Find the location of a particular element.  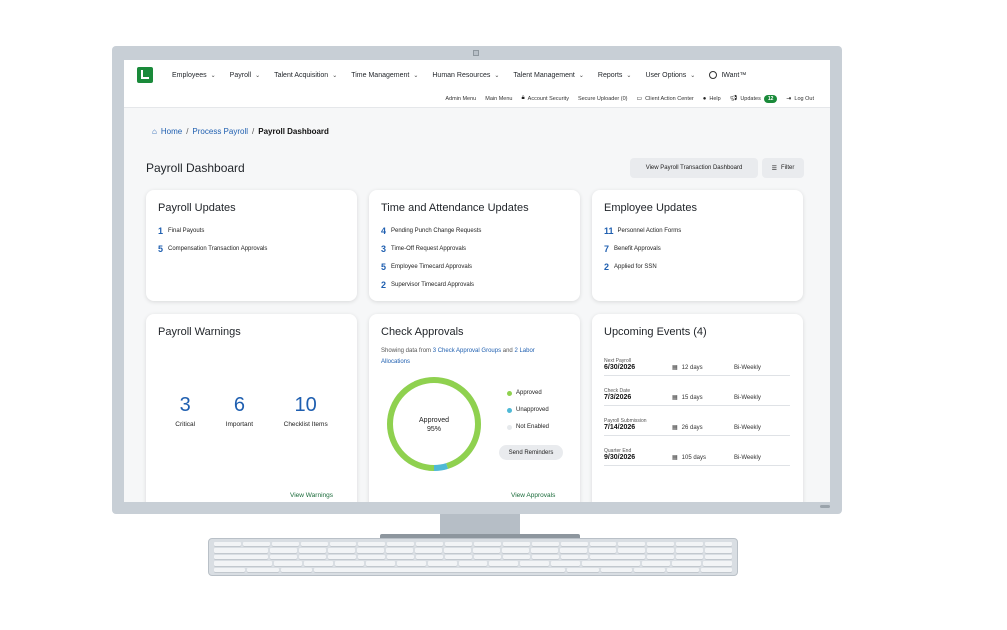

breadcrumb-current: Payroll Dashboard is located at coordinates (293, 131).